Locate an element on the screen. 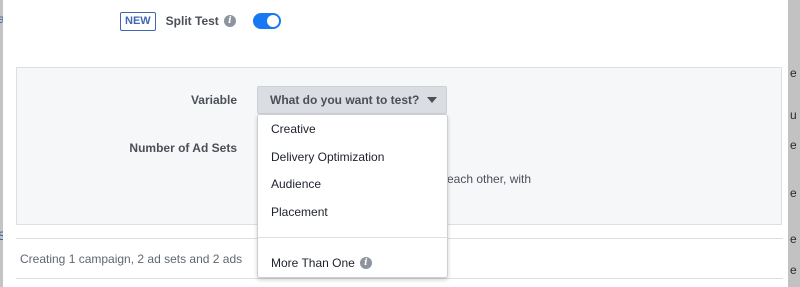  ad-sets-description: each other, with is located at coordinates (489, 179).